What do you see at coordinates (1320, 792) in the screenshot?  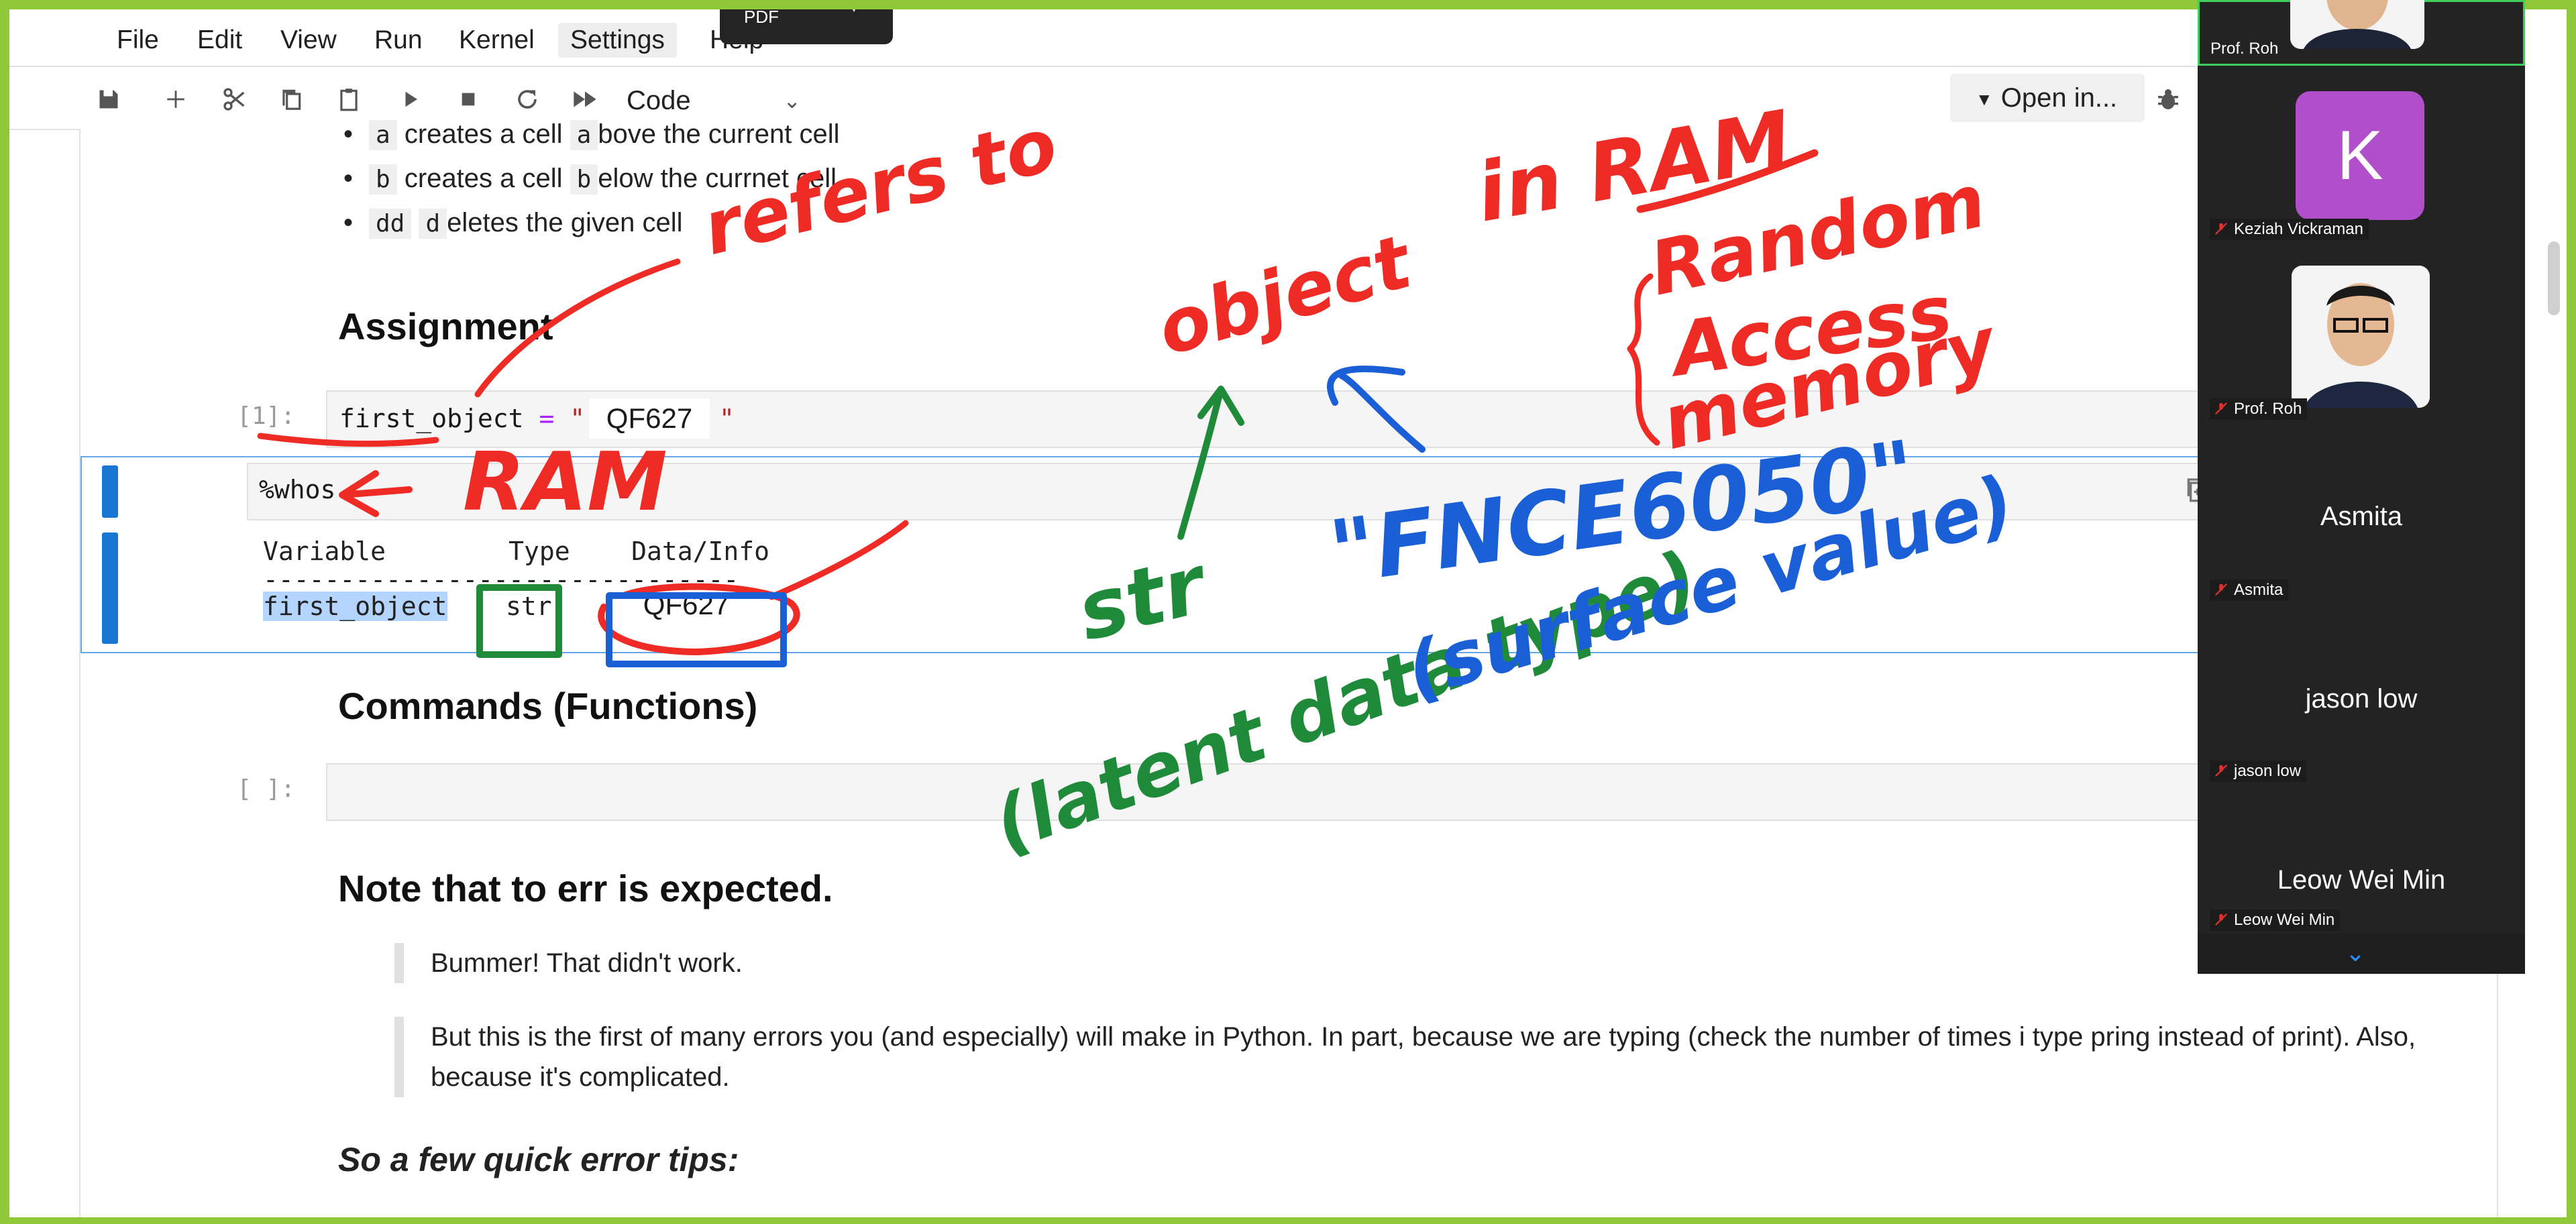 I see `code-cell-3-empty` at bounding box center [1320, 792].